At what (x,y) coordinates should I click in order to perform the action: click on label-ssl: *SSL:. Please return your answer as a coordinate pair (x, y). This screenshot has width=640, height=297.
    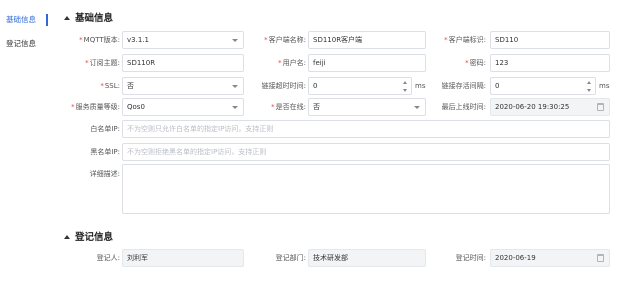
    Looking at the image, I should click on (110, 86).